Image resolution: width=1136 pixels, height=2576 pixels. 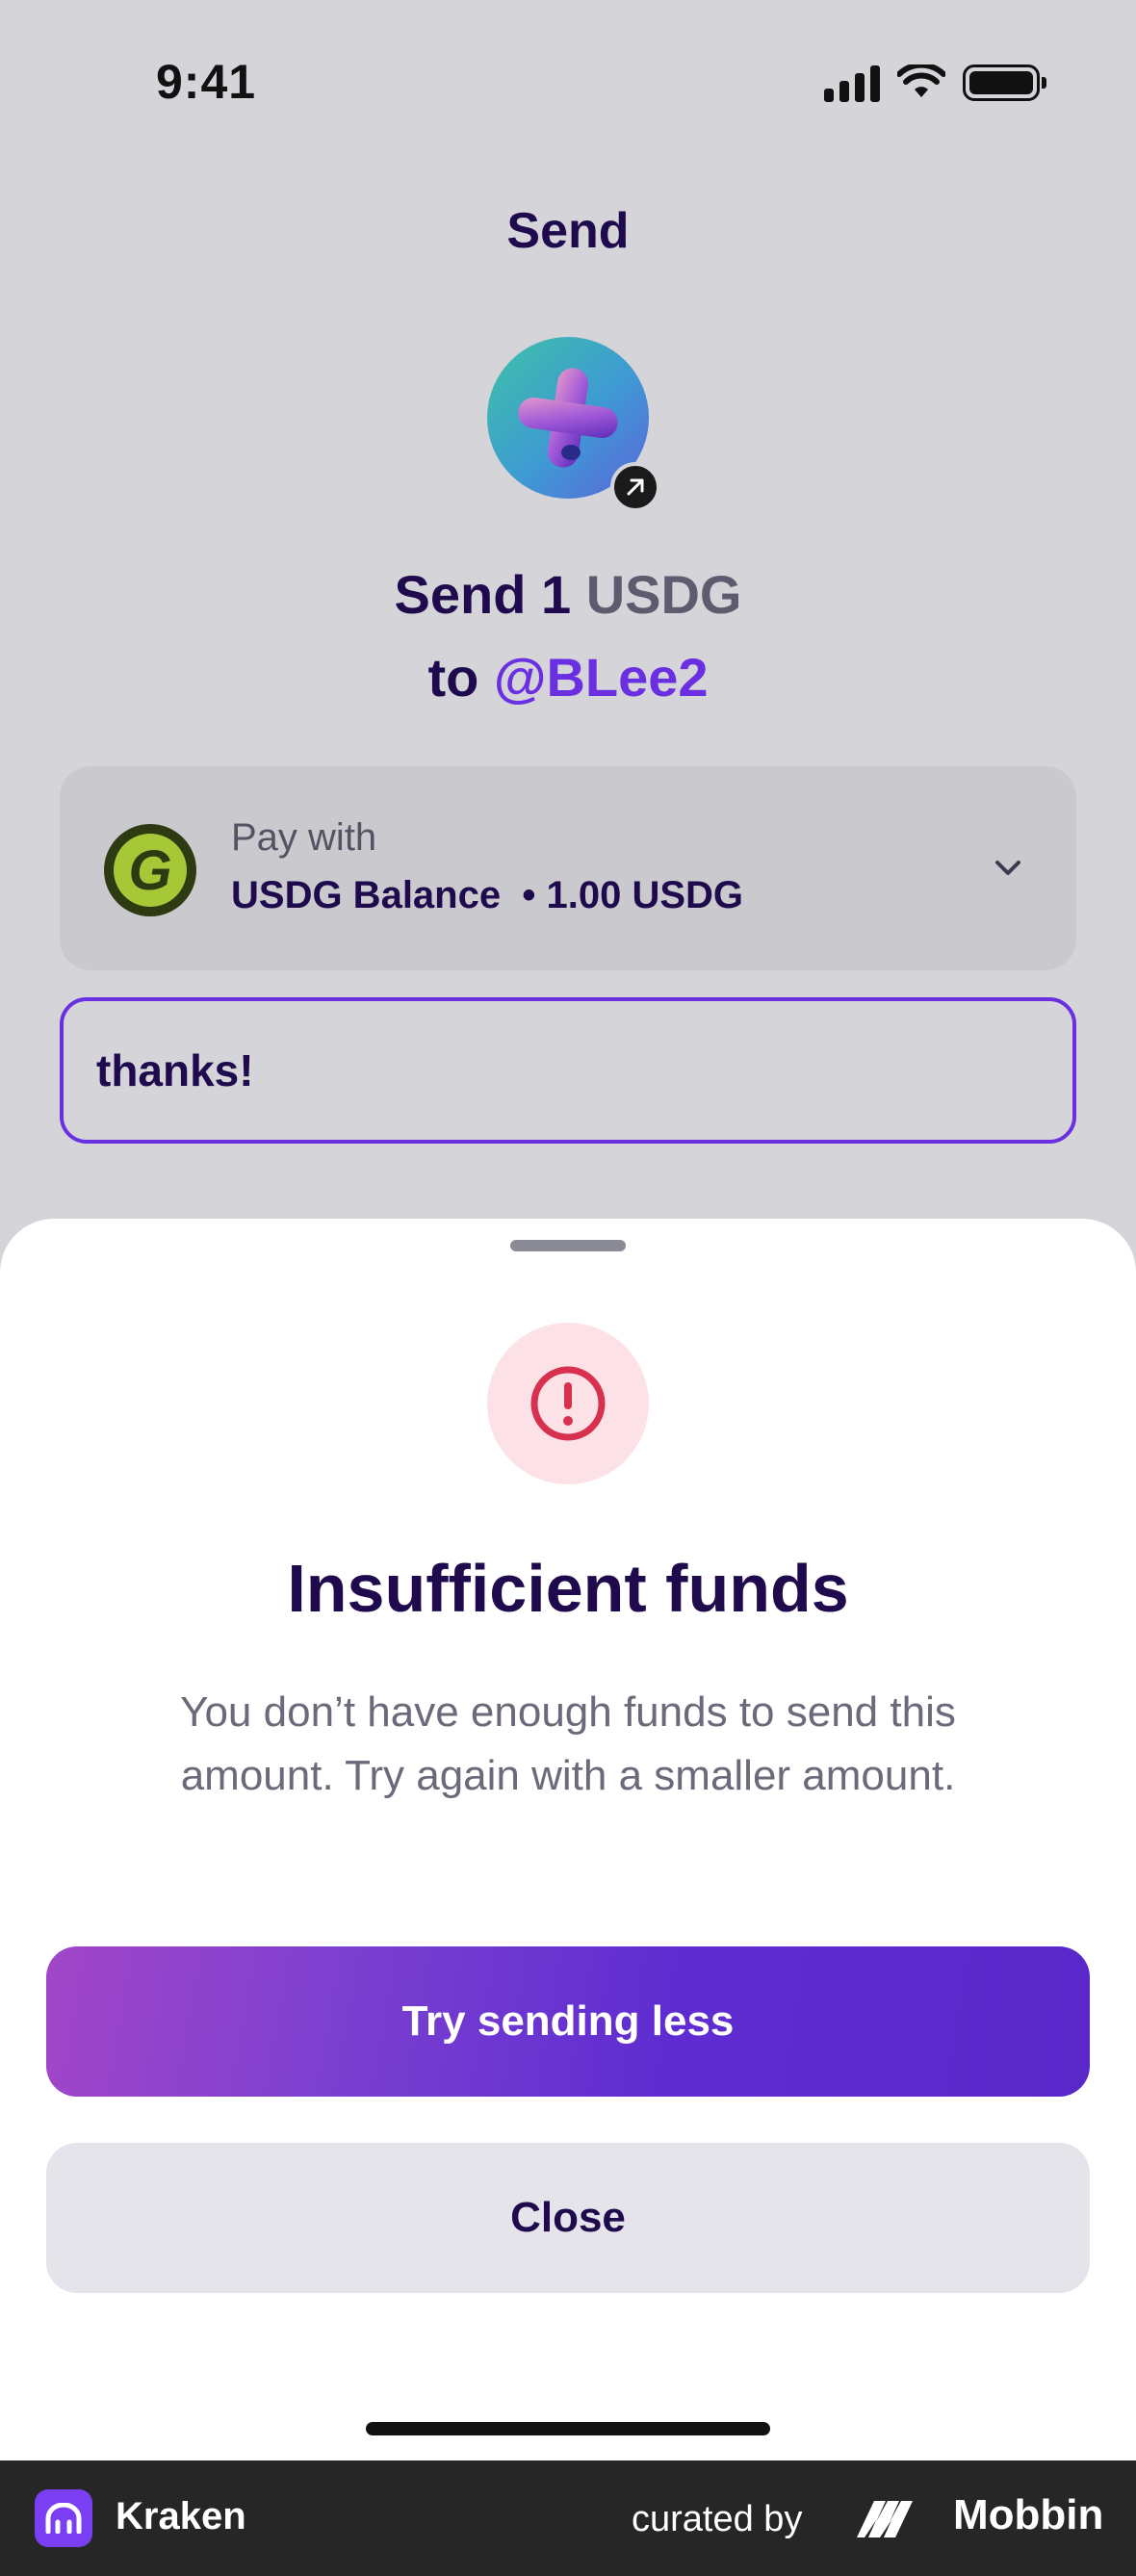 I want to click on close-button: Close, so click(x=568, y=2218).